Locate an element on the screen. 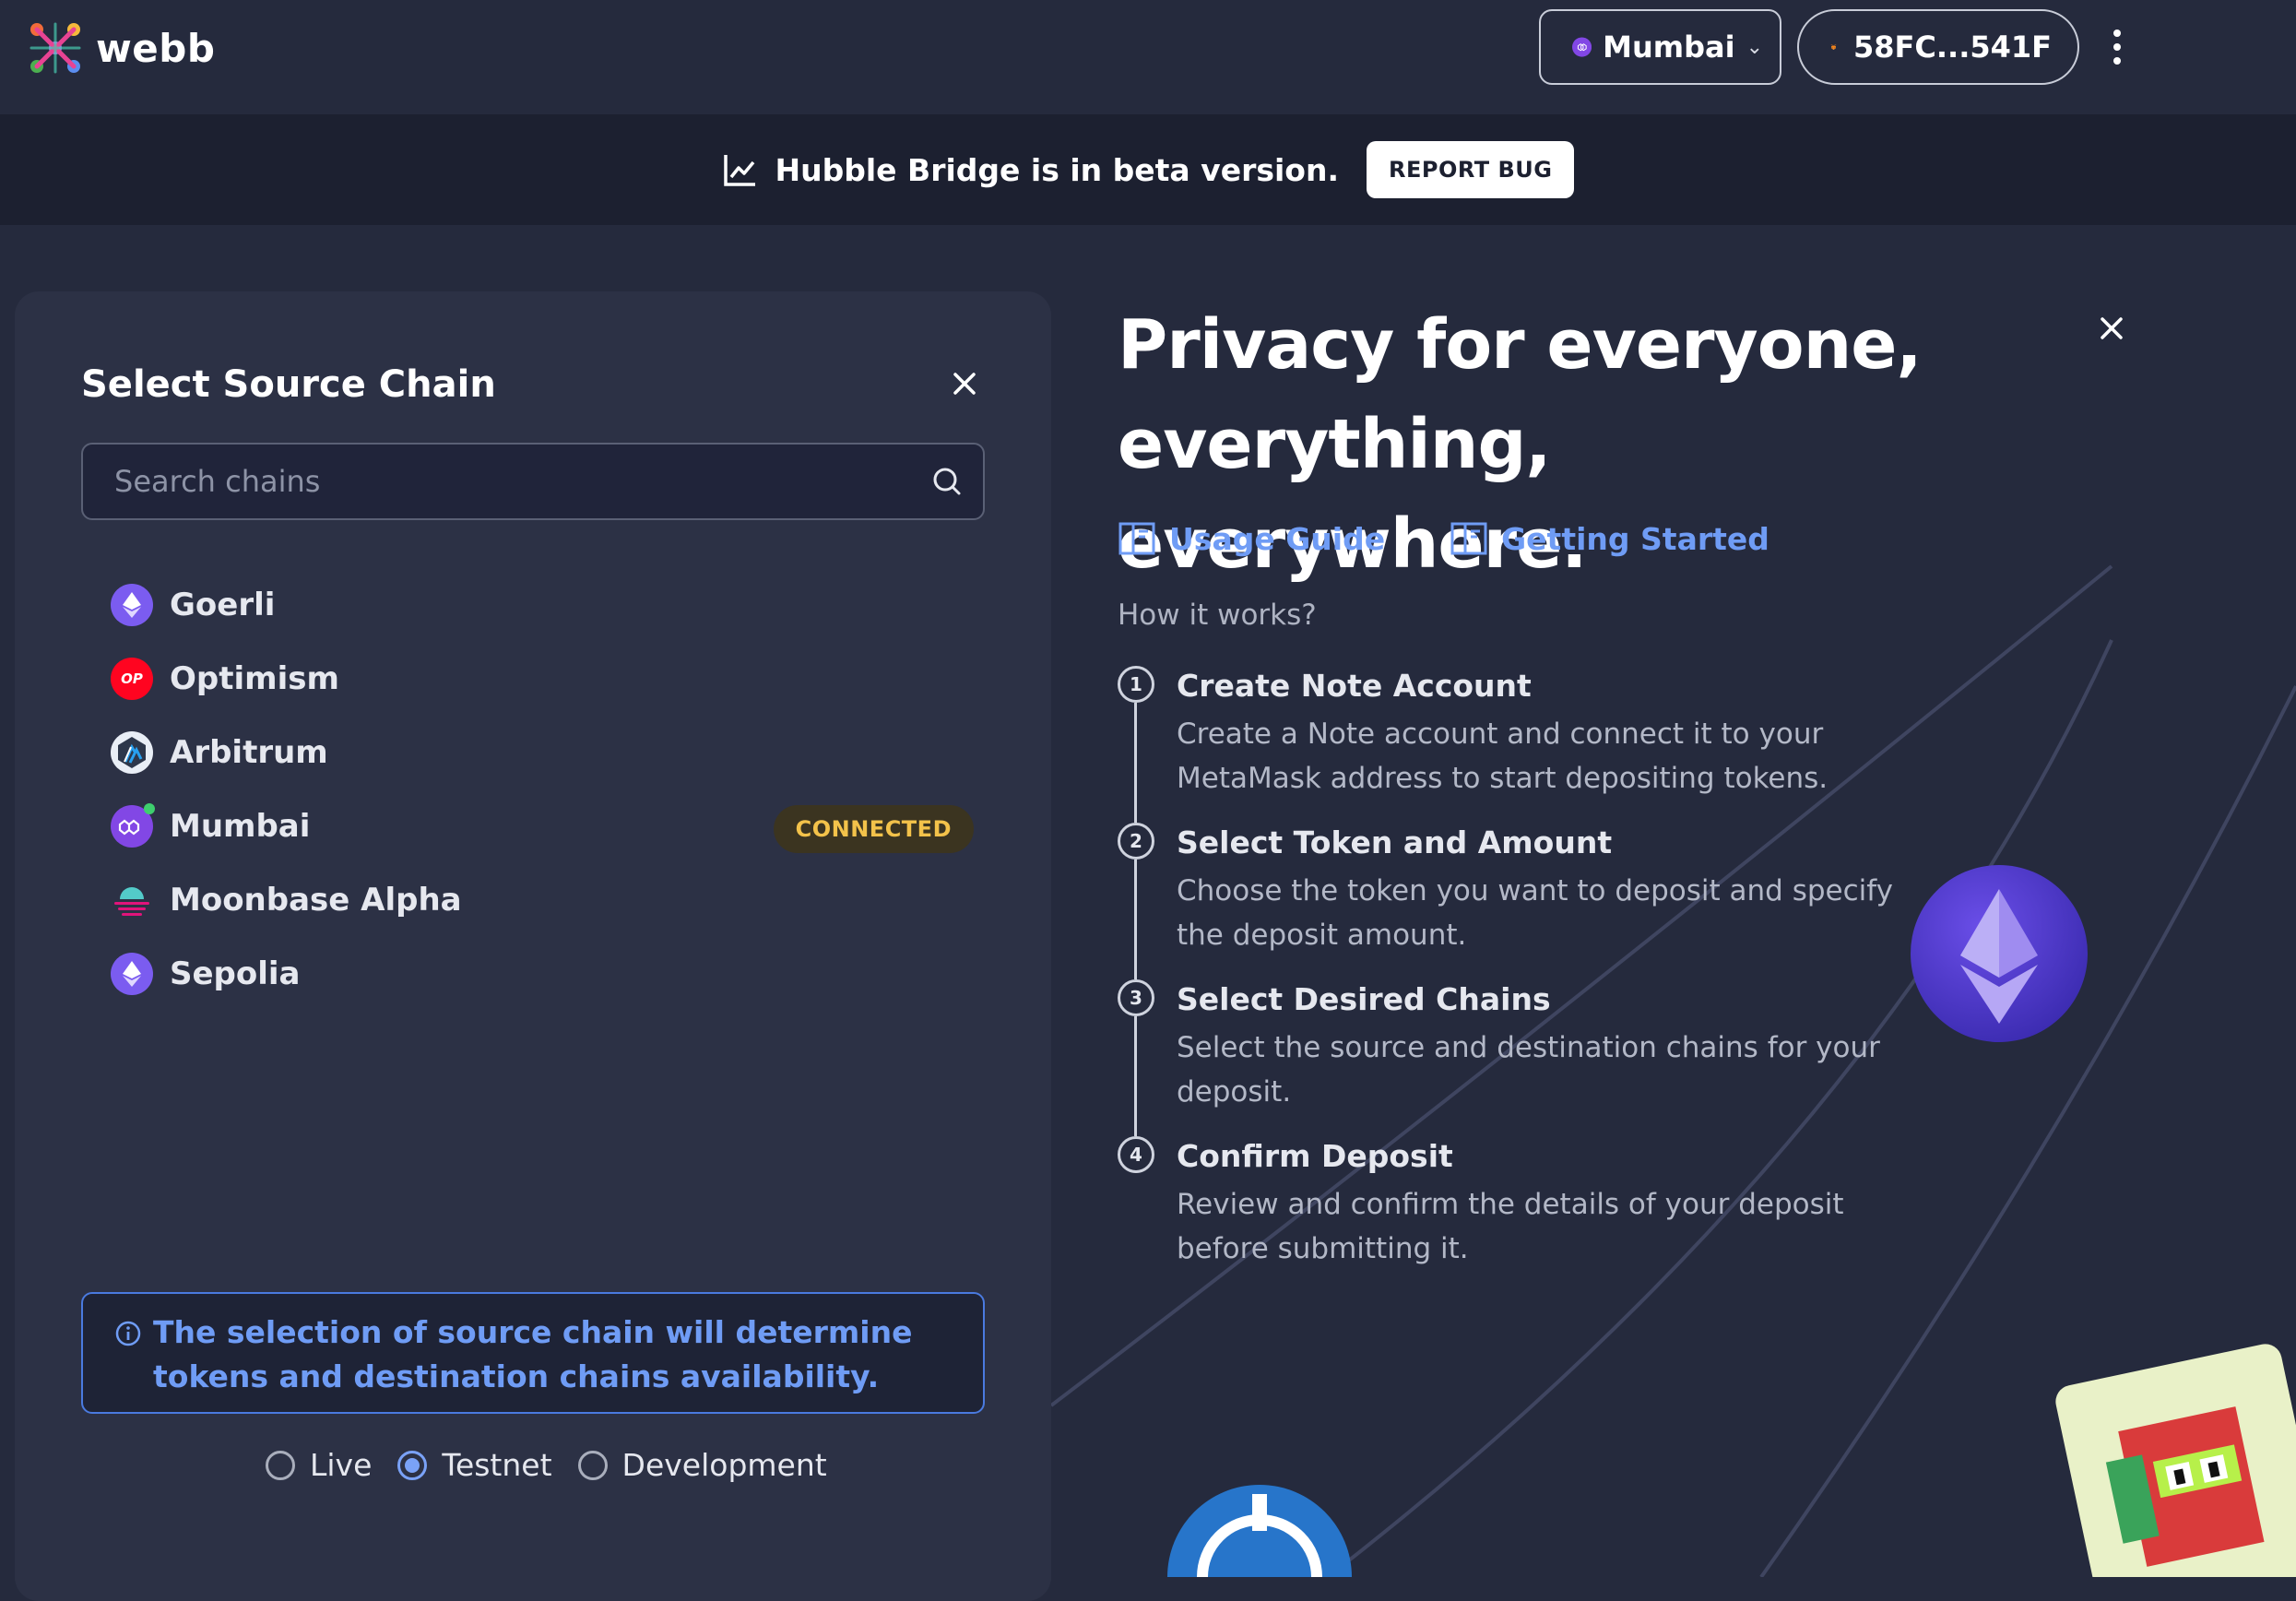 The height and width of the screenshot is (1601, 2296). link-label: Getting Started is located at coordinates (1635, 538).